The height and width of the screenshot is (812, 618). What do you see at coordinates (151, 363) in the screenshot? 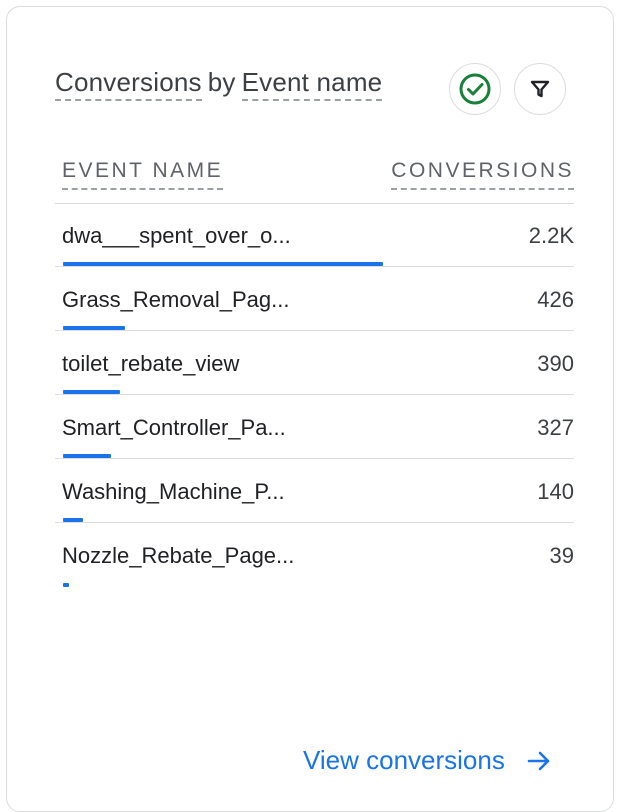
I see `event-name-cell: toilet_rebate_view` at bounding box center [151, 363].